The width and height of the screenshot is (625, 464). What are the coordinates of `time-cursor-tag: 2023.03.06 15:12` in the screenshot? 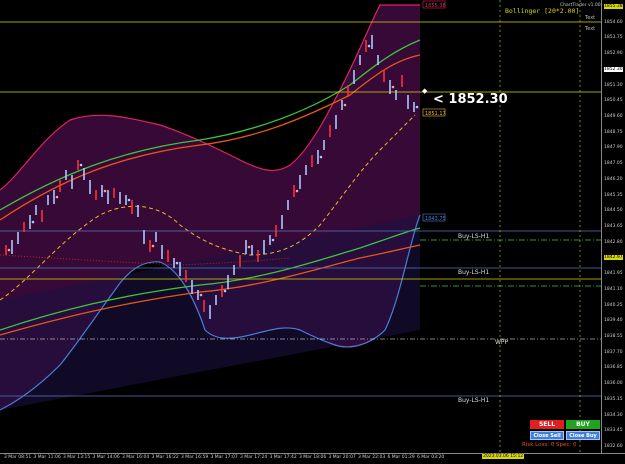 It's located at (503, 456).